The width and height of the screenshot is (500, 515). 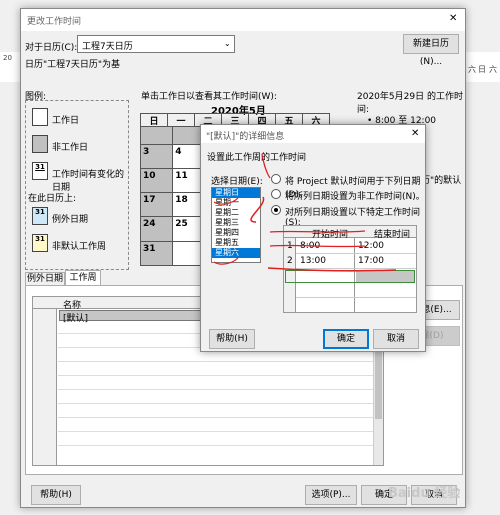 What do you see at coordinates (424, 493) in the screenshot?
I see `watermark-text: Baidu 经验` at bounding box center [424, 493].